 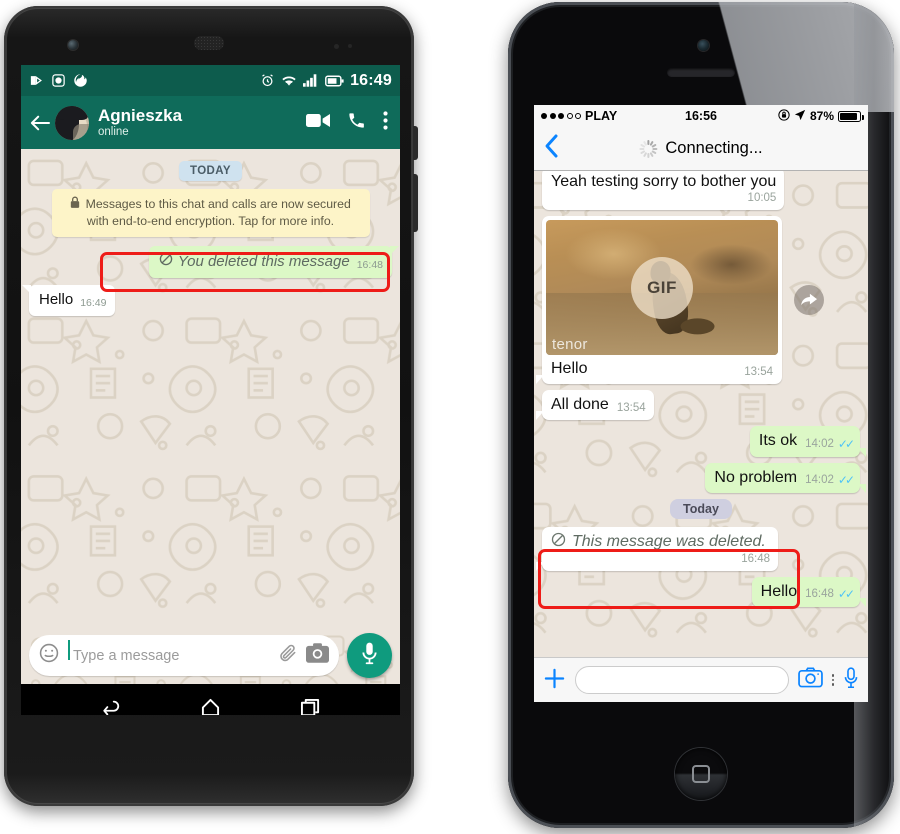 What do you see at coordinates (209, 43) in the screenshot?
I see `android-earpiece-speaker` at bounding box center [209, 43].